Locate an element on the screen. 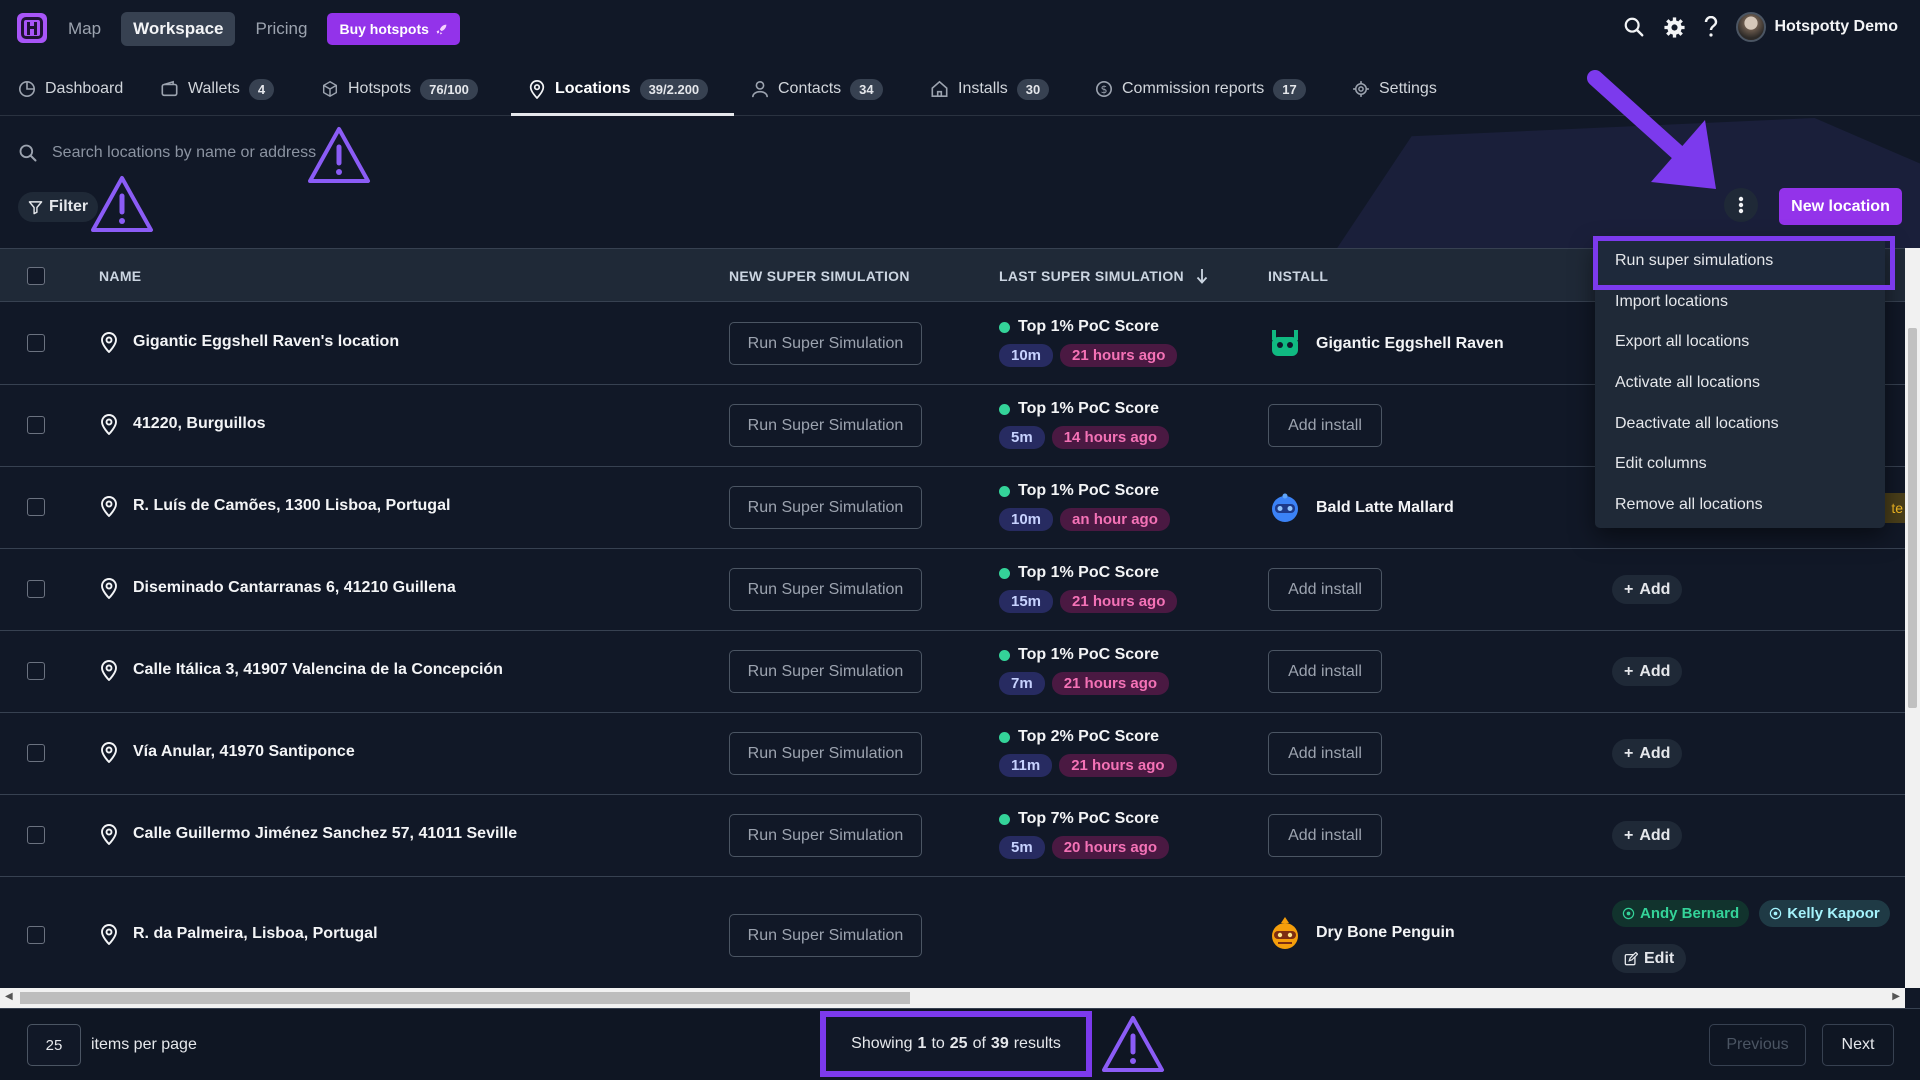 Image resolution: width=1920 pixels, height=1080 pixels. poc-score: Top 1% PoC Score is located at coordinates (1089, 654).